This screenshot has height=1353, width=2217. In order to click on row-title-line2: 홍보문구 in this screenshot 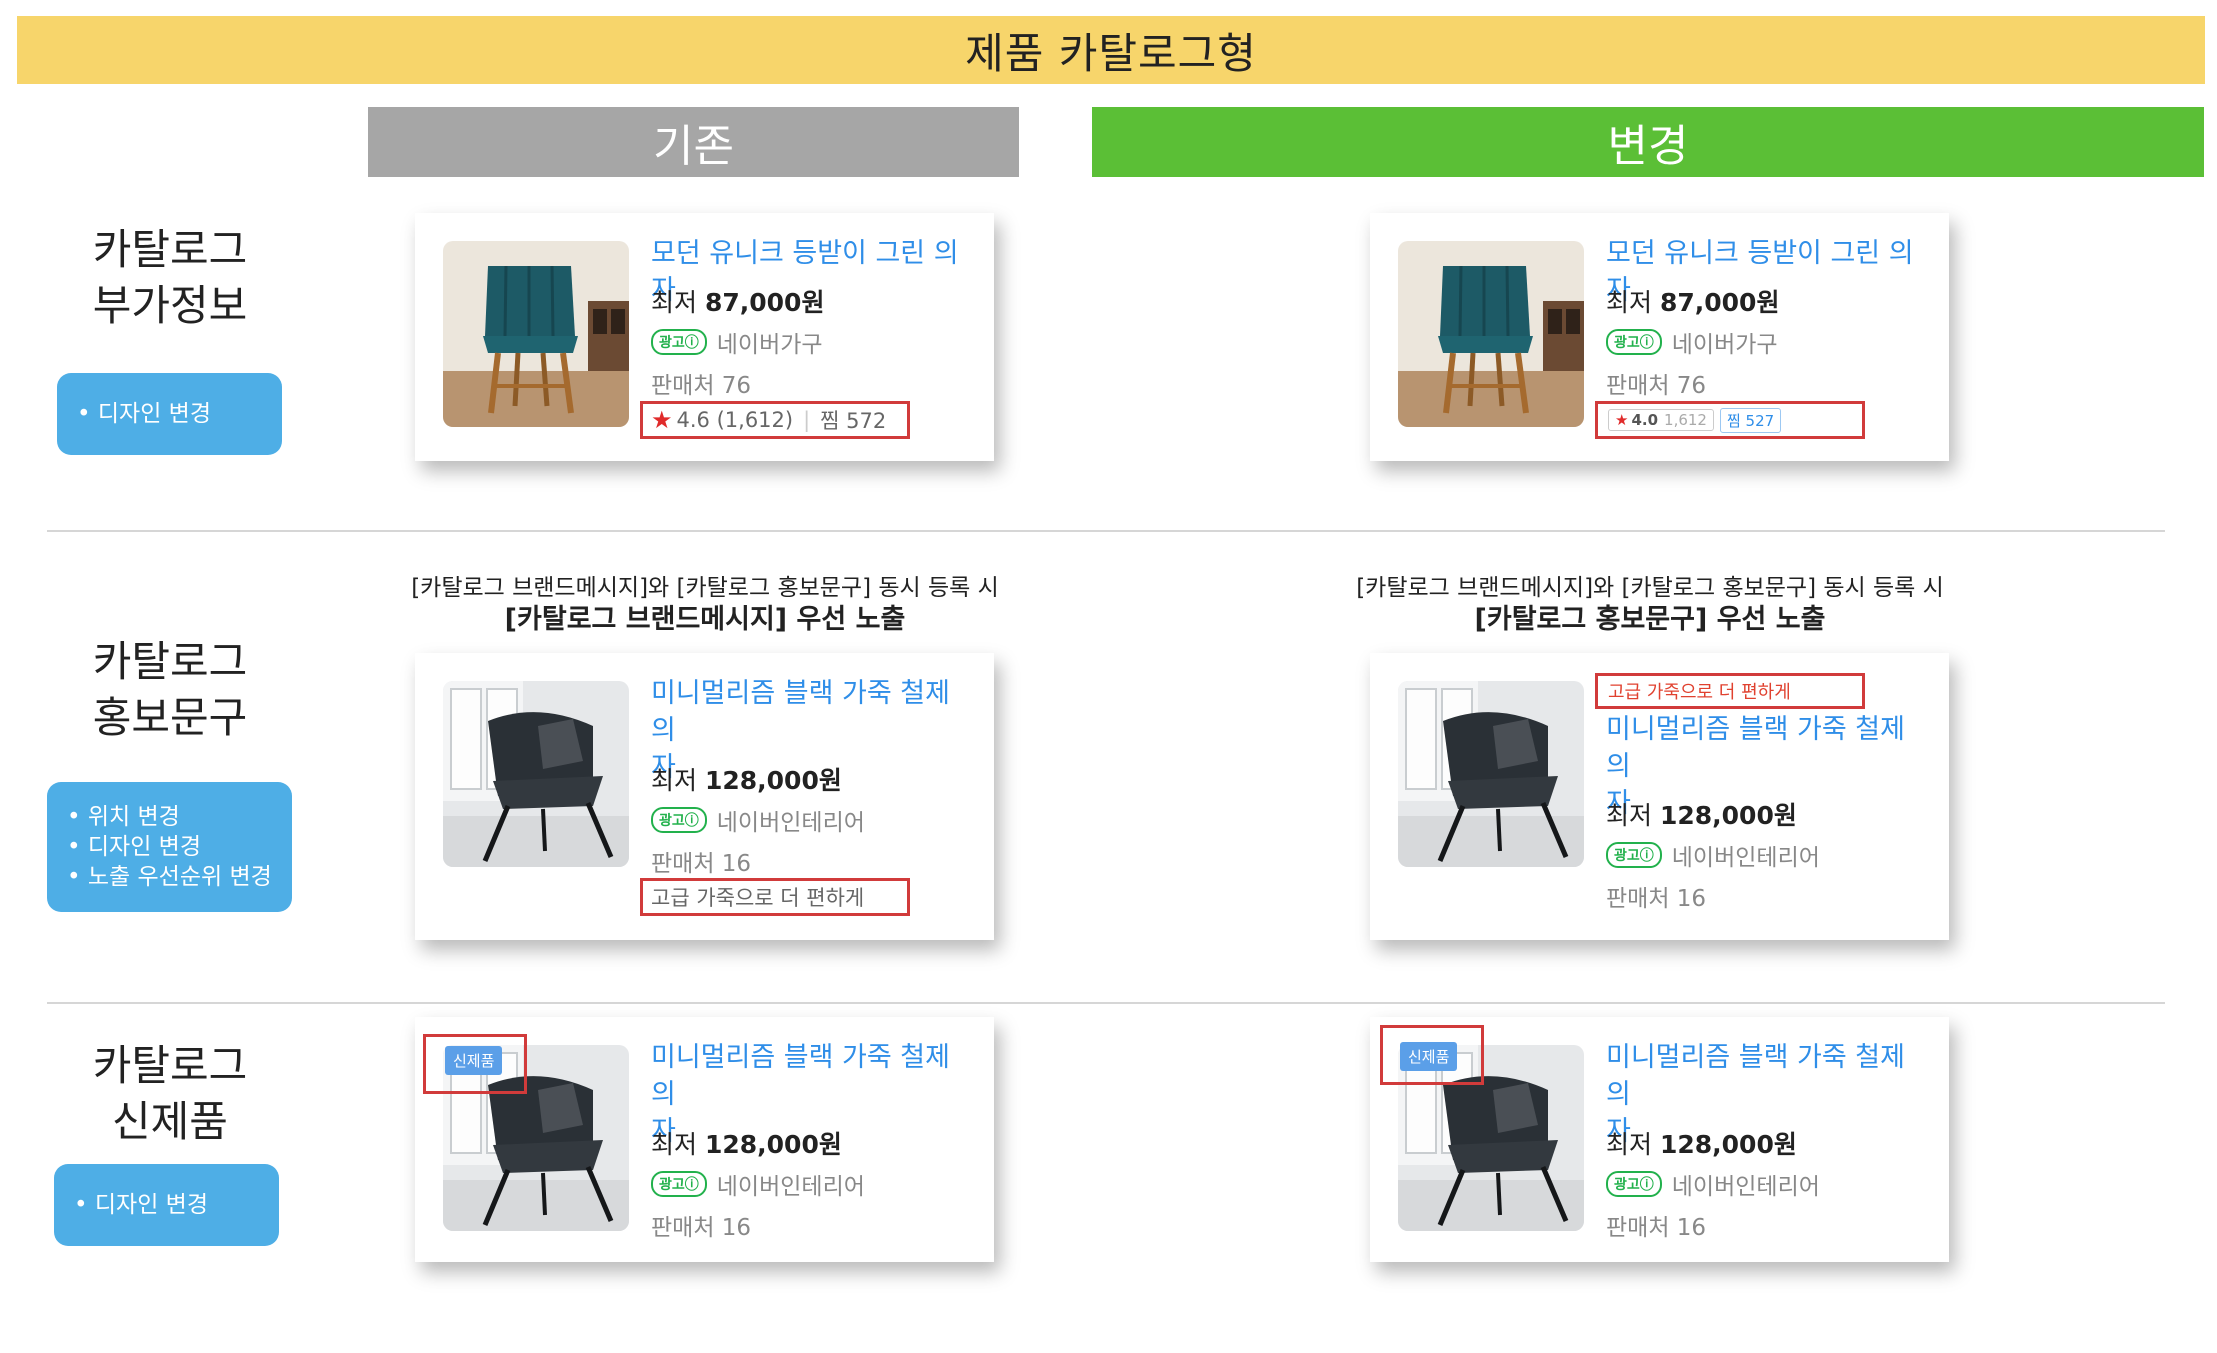, I will do `click(170, 717)`.